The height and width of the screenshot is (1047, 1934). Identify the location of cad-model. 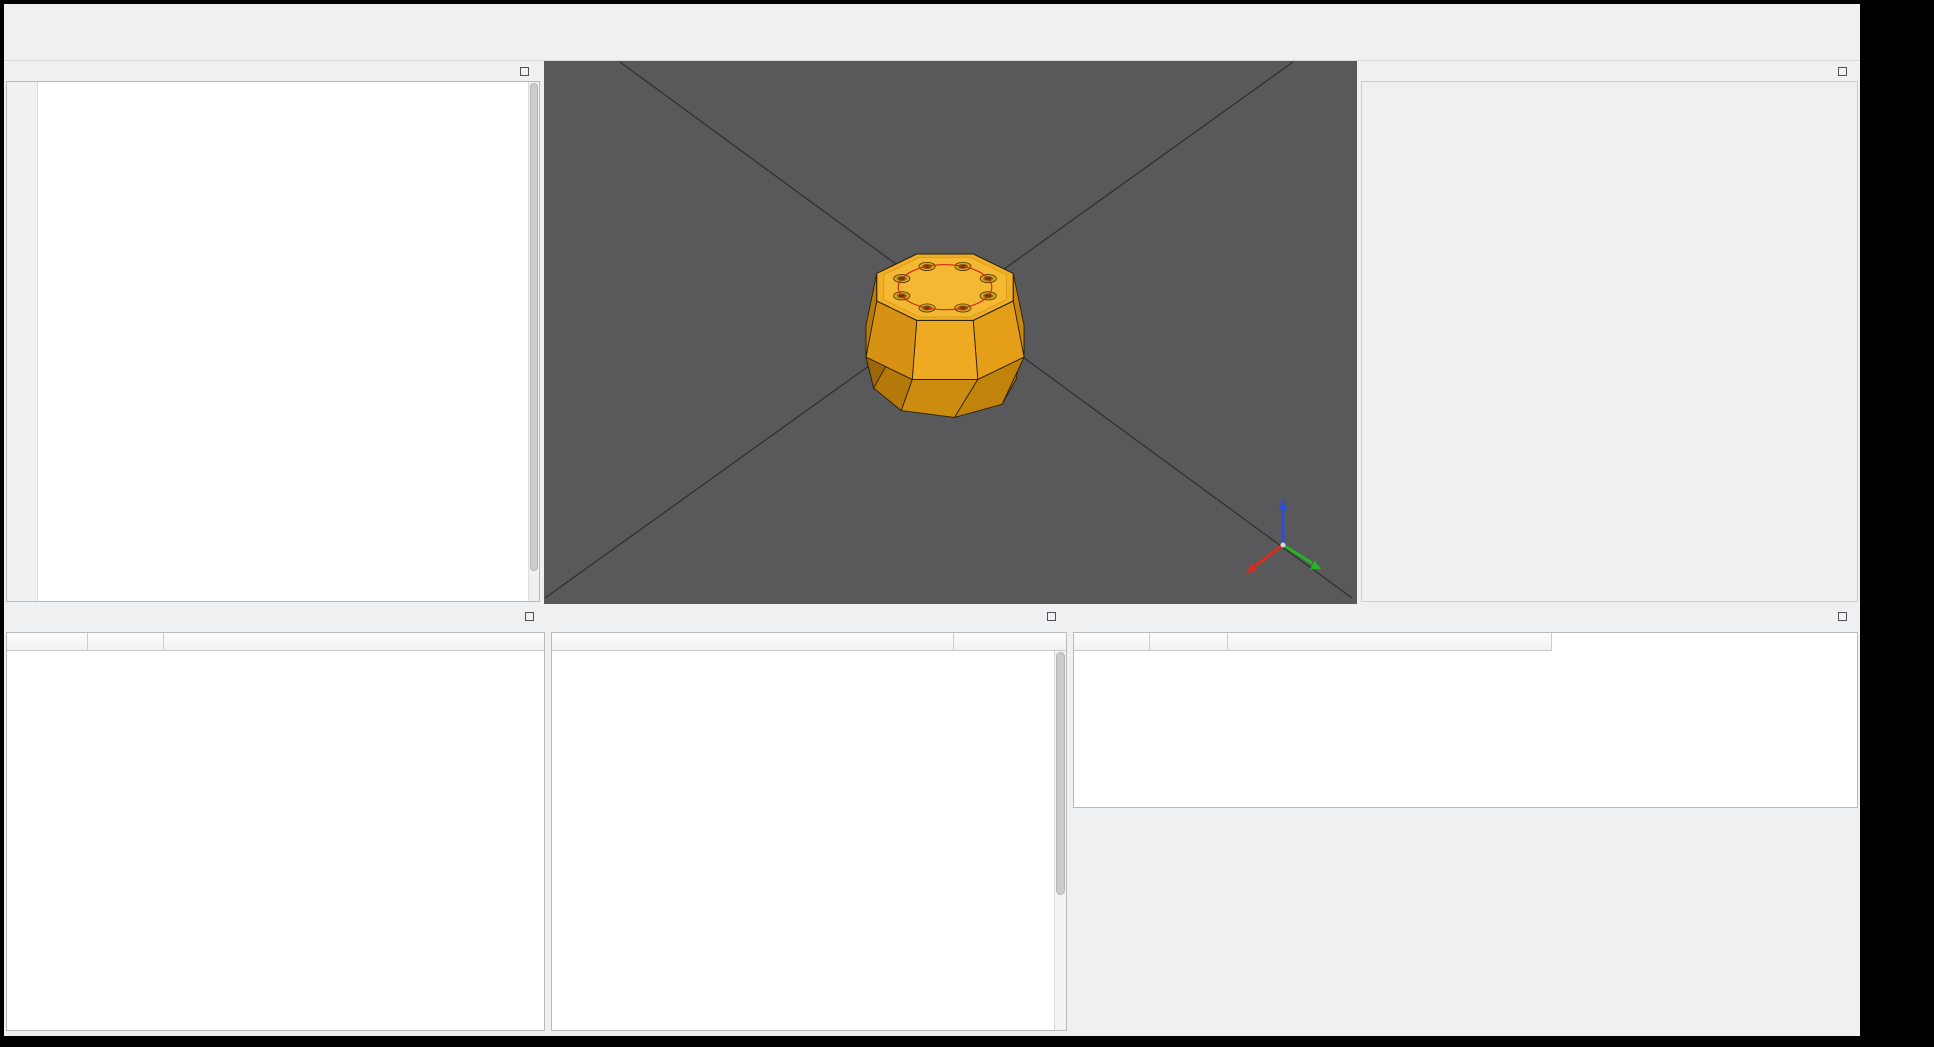
(945, 335).